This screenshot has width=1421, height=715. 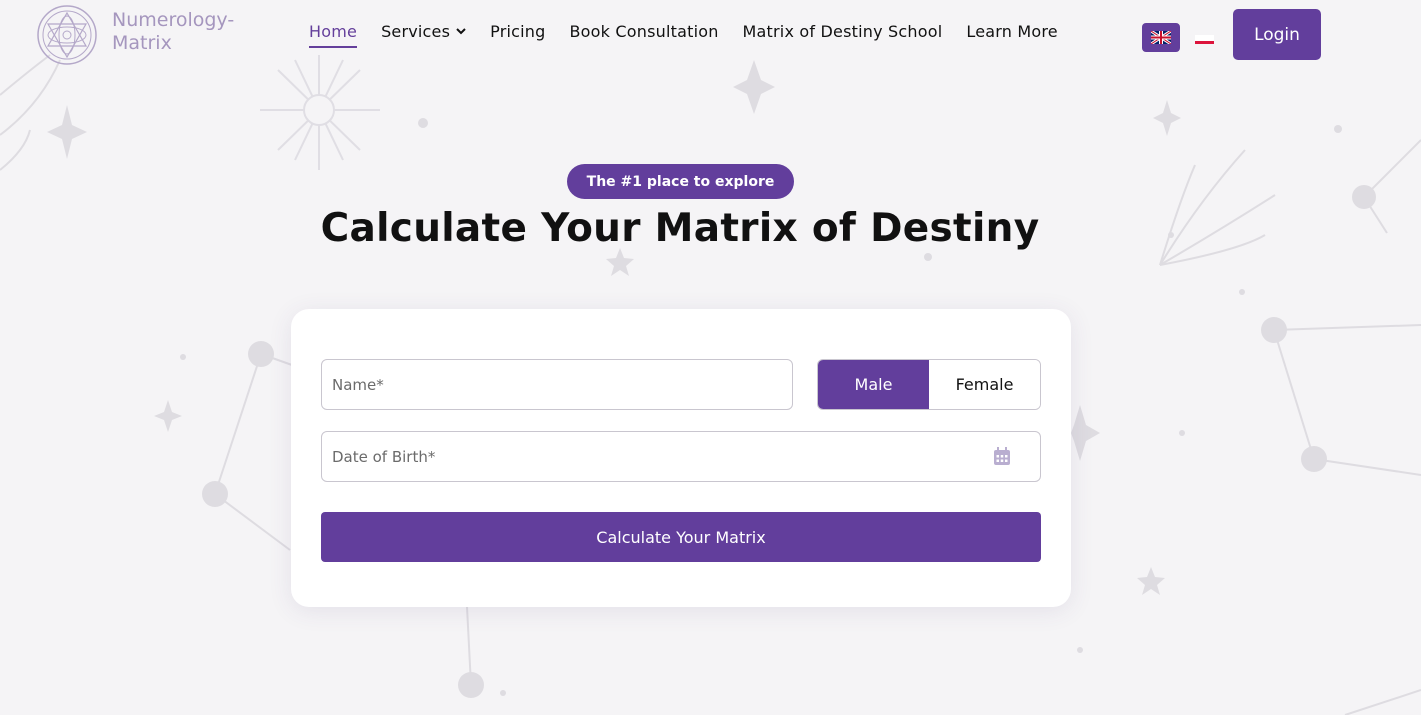 I want to click on chevron-down-icon, so click(x=461, y=31).